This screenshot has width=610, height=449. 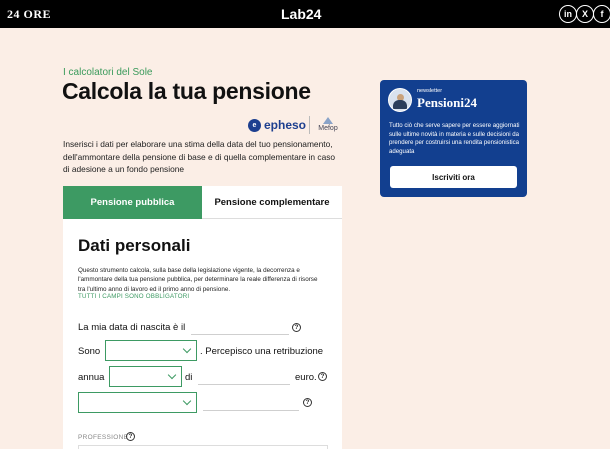 I want to click on profession-label: PROFESSIONE, so click(x=103, y=437).